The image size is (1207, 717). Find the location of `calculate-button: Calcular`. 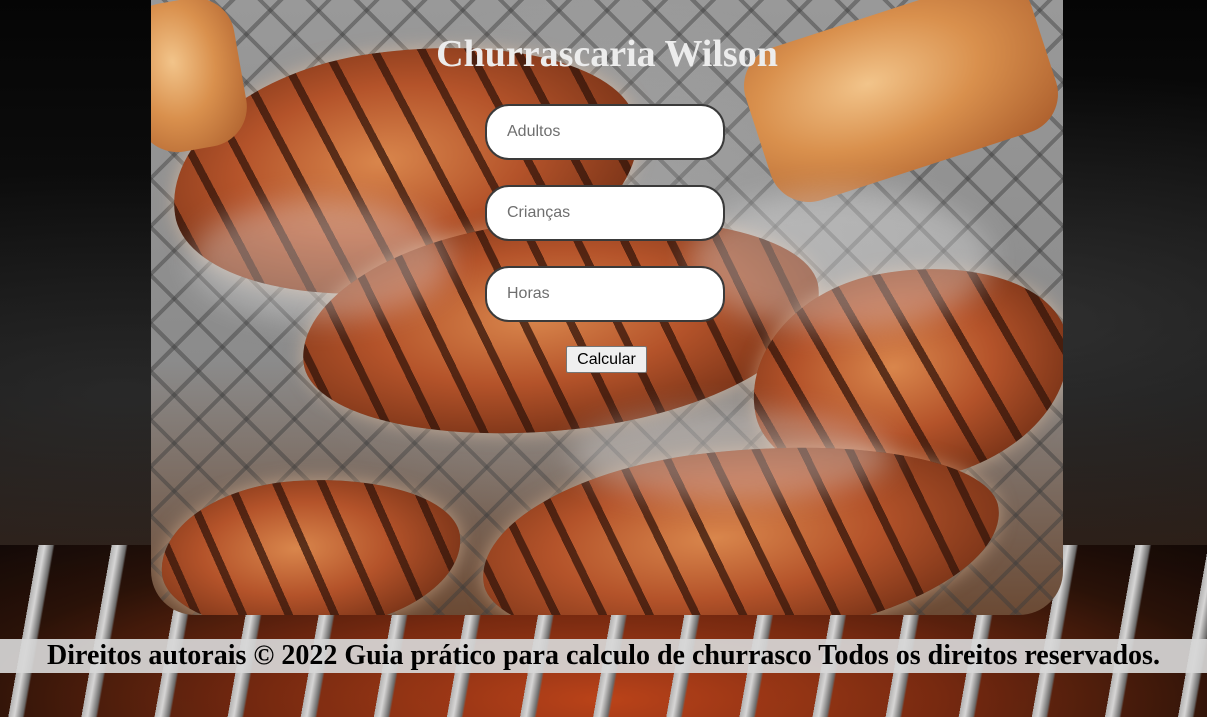

calculate-button: Calcular is located at coordinates (606, 359).